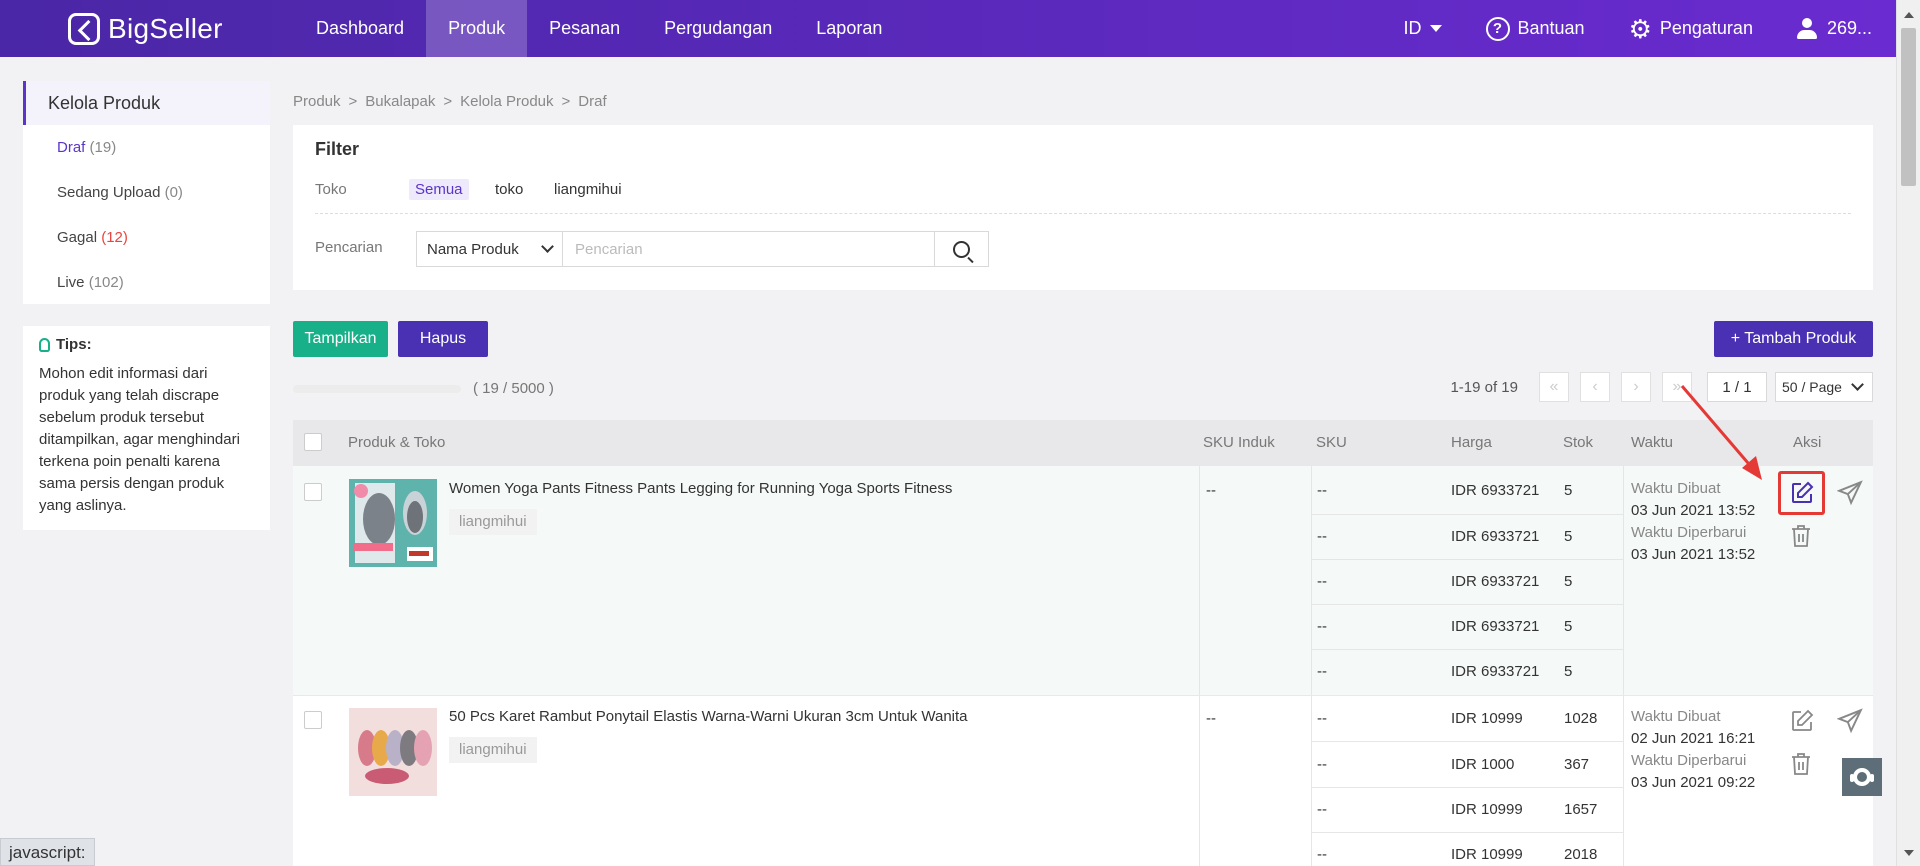  What do you see at coordinates (397, 442) in the screenshot?
I see `header-produk: Produk & Toko` at bounding box center [397, 442].